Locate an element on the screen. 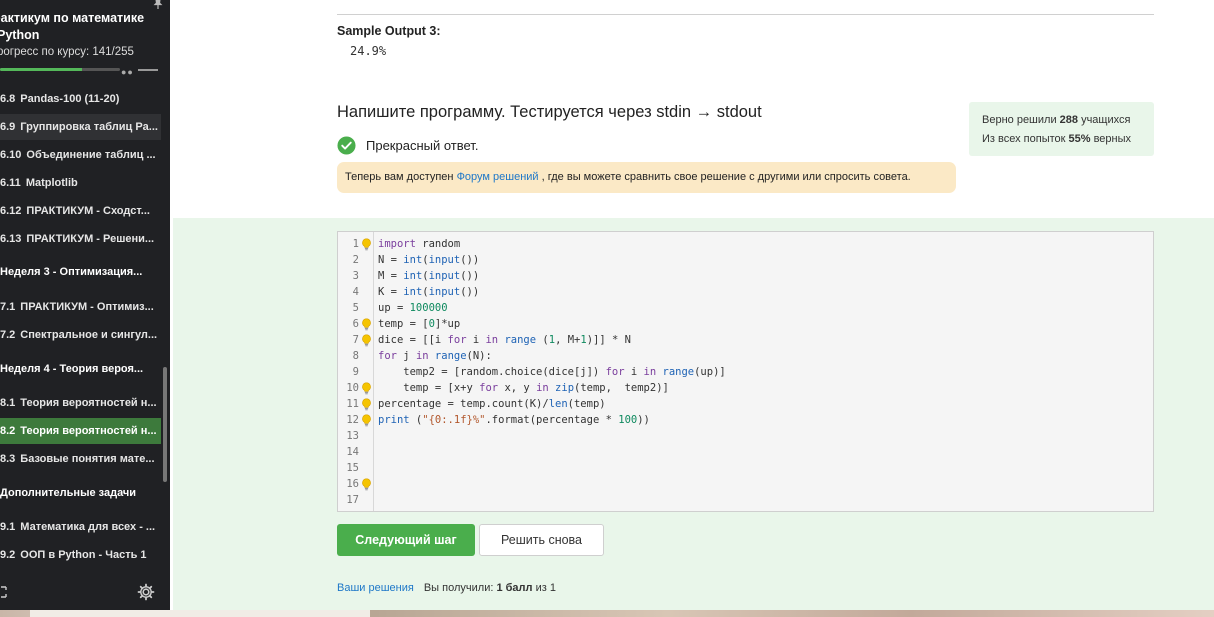 The height and width of the screenshot is (617, 1214). sidebar-item-number: 6.13 is located at coordinates (11, 239).